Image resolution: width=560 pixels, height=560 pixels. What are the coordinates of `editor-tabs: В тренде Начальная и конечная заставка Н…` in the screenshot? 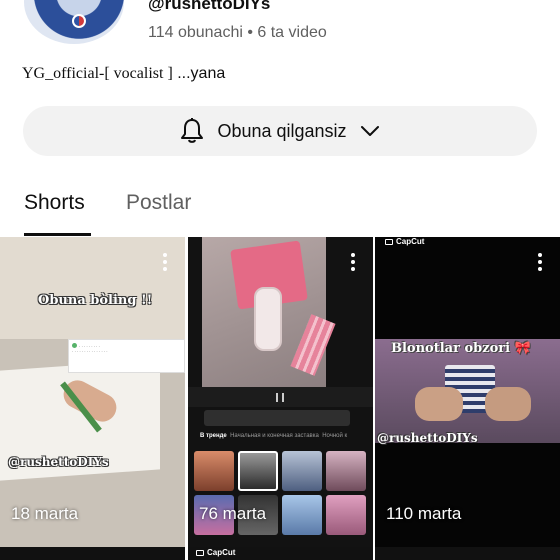 It's located at (273, 436).